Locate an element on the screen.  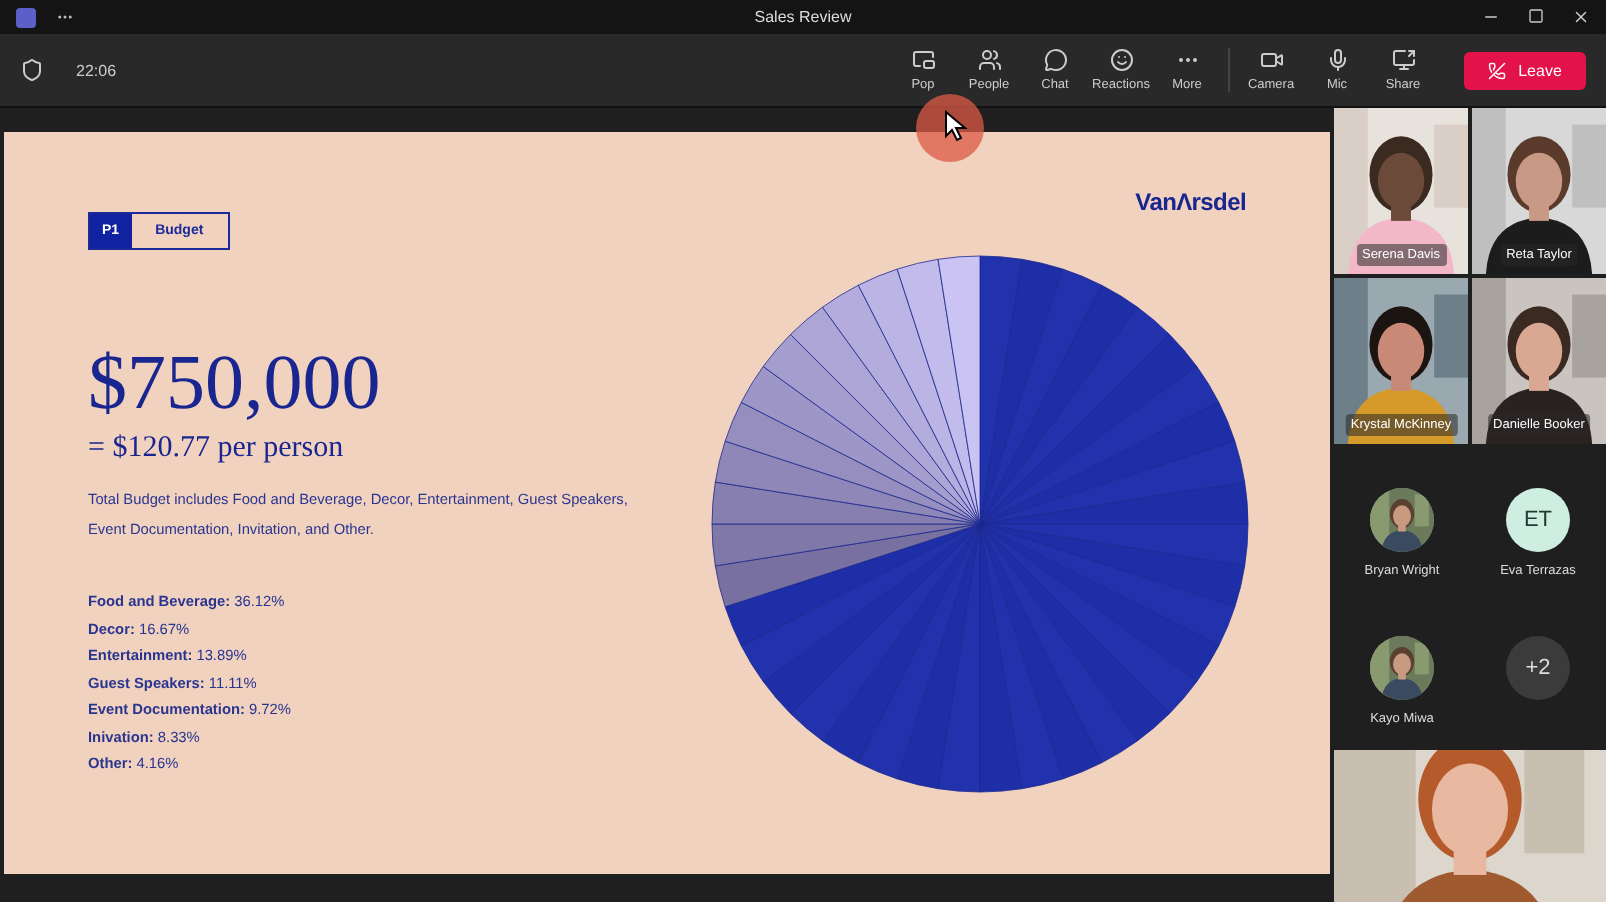
maximize-icon is located at coordinates (1536, 16).